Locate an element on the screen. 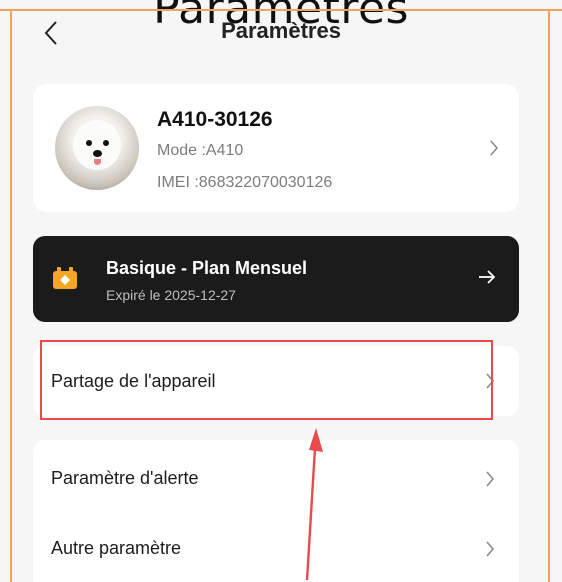  chevron-left-icon is located at coordinates (50, 33).